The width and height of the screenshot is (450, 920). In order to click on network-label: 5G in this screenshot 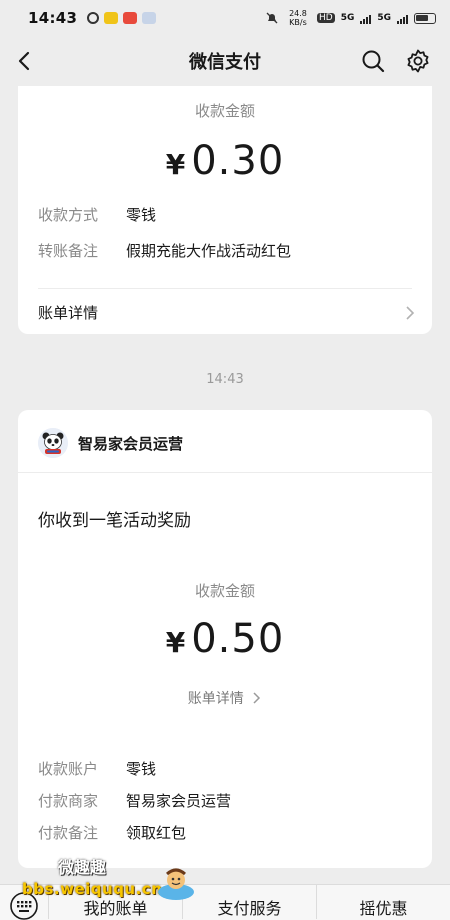, I will do `click(347, 18)`.